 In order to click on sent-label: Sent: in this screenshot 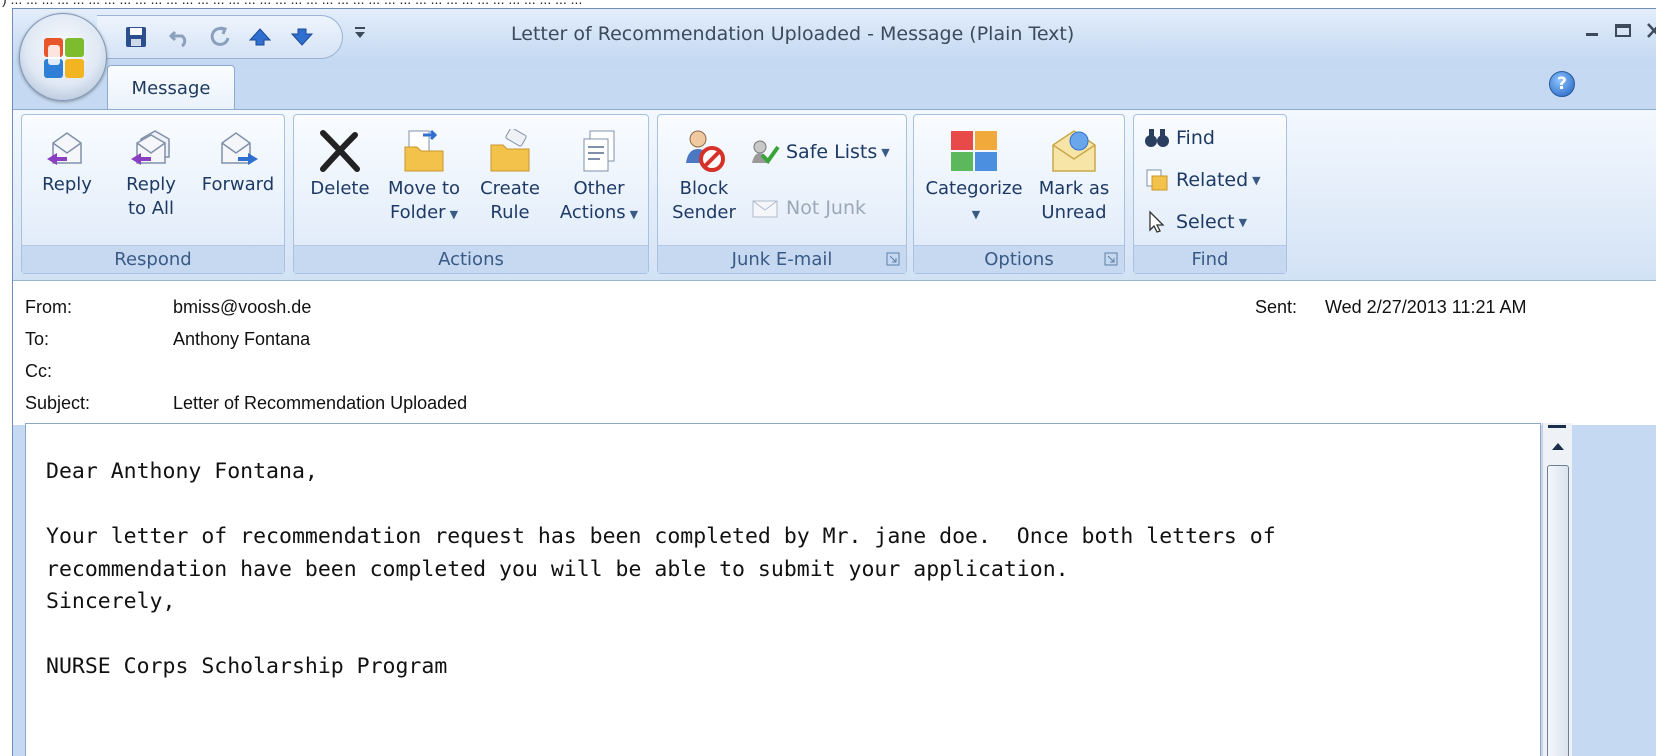, I will do `click(1276, 307)`.